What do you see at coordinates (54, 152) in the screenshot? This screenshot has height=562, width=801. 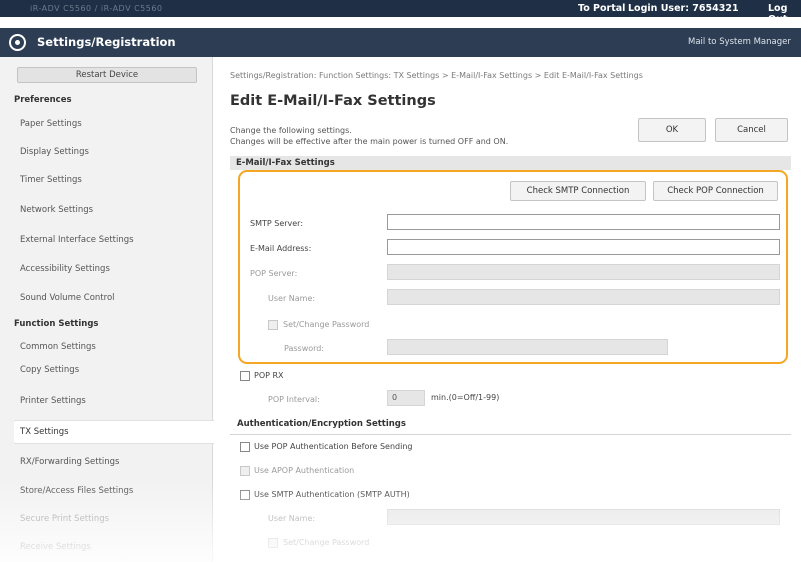 I see `sidebar-item-display-settings: Display Settings` at bounding box center [54, 152].